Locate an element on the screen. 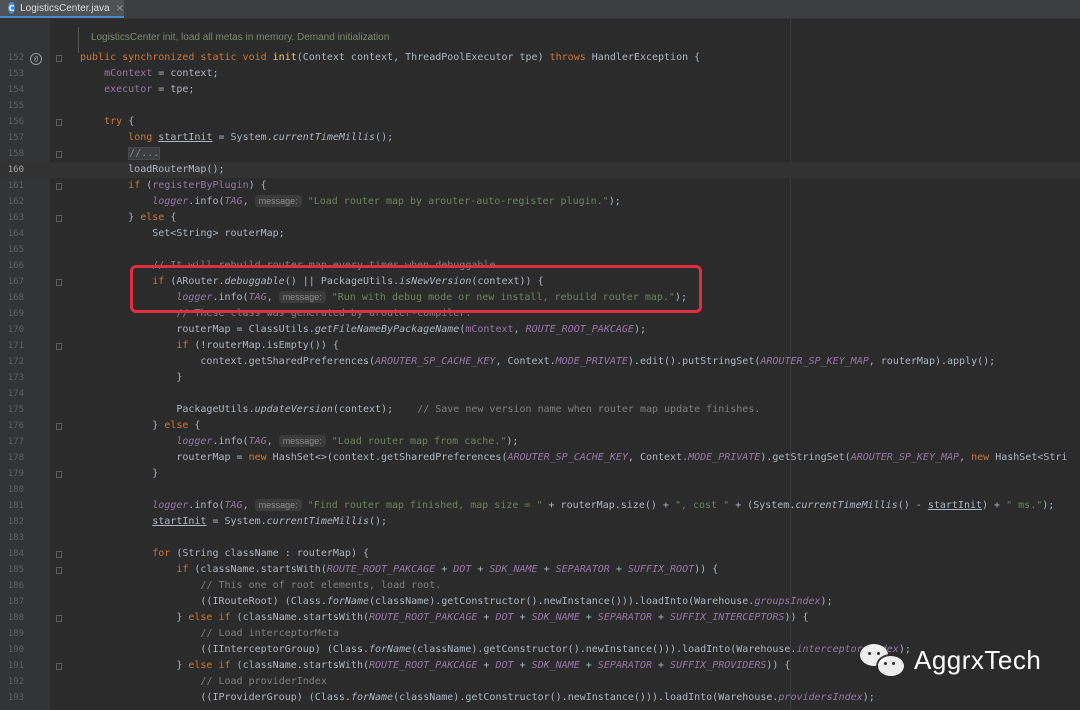 This screenshot has width=1080, height=710. code-text: for (String className : routerMap) { is located at coordinates (224, 554).